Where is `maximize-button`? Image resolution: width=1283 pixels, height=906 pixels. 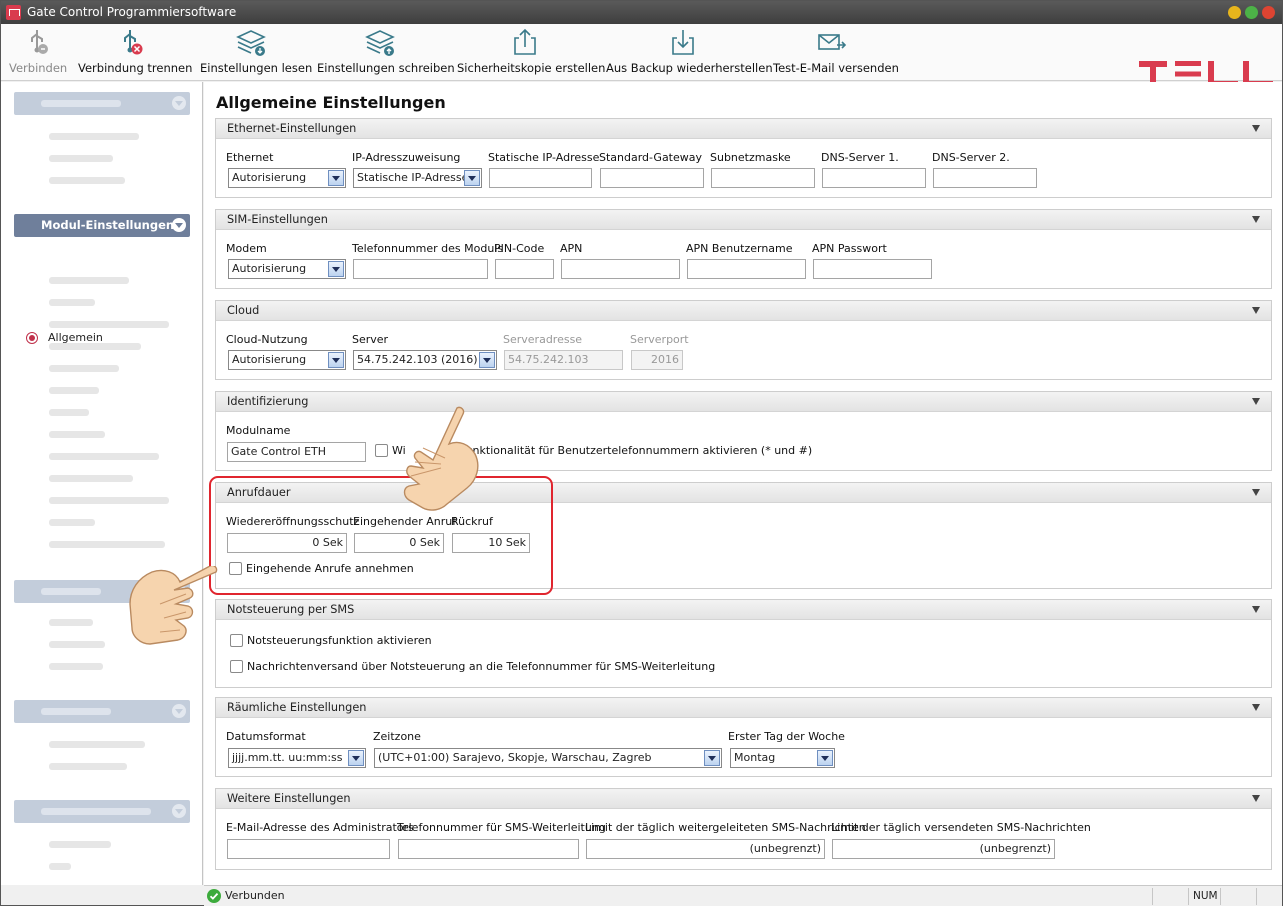
maximize-button is located at coordinates (1251, 12).